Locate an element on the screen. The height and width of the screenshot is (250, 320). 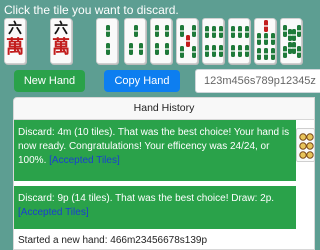
tile-7s is located at coordinates (265, 41).